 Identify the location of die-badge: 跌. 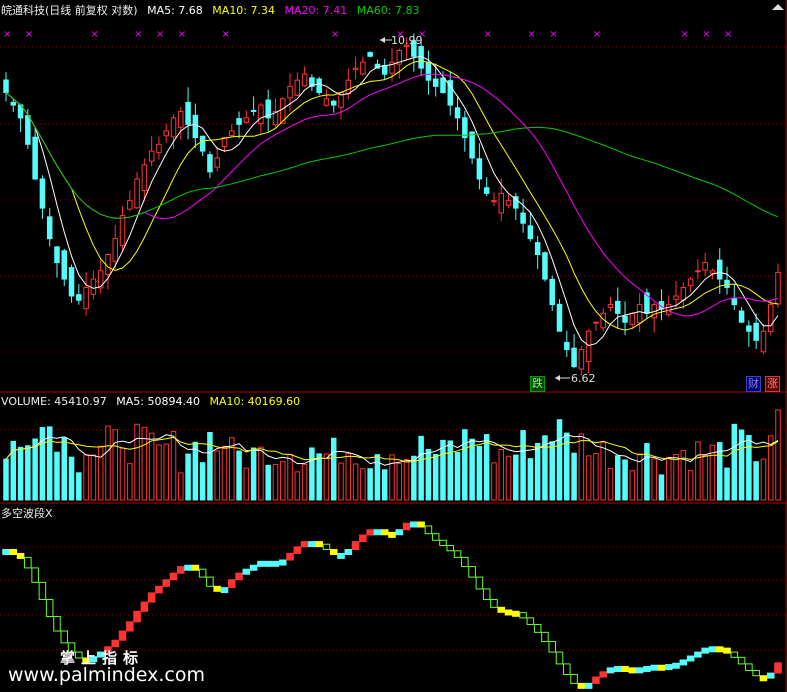
(537, 384).